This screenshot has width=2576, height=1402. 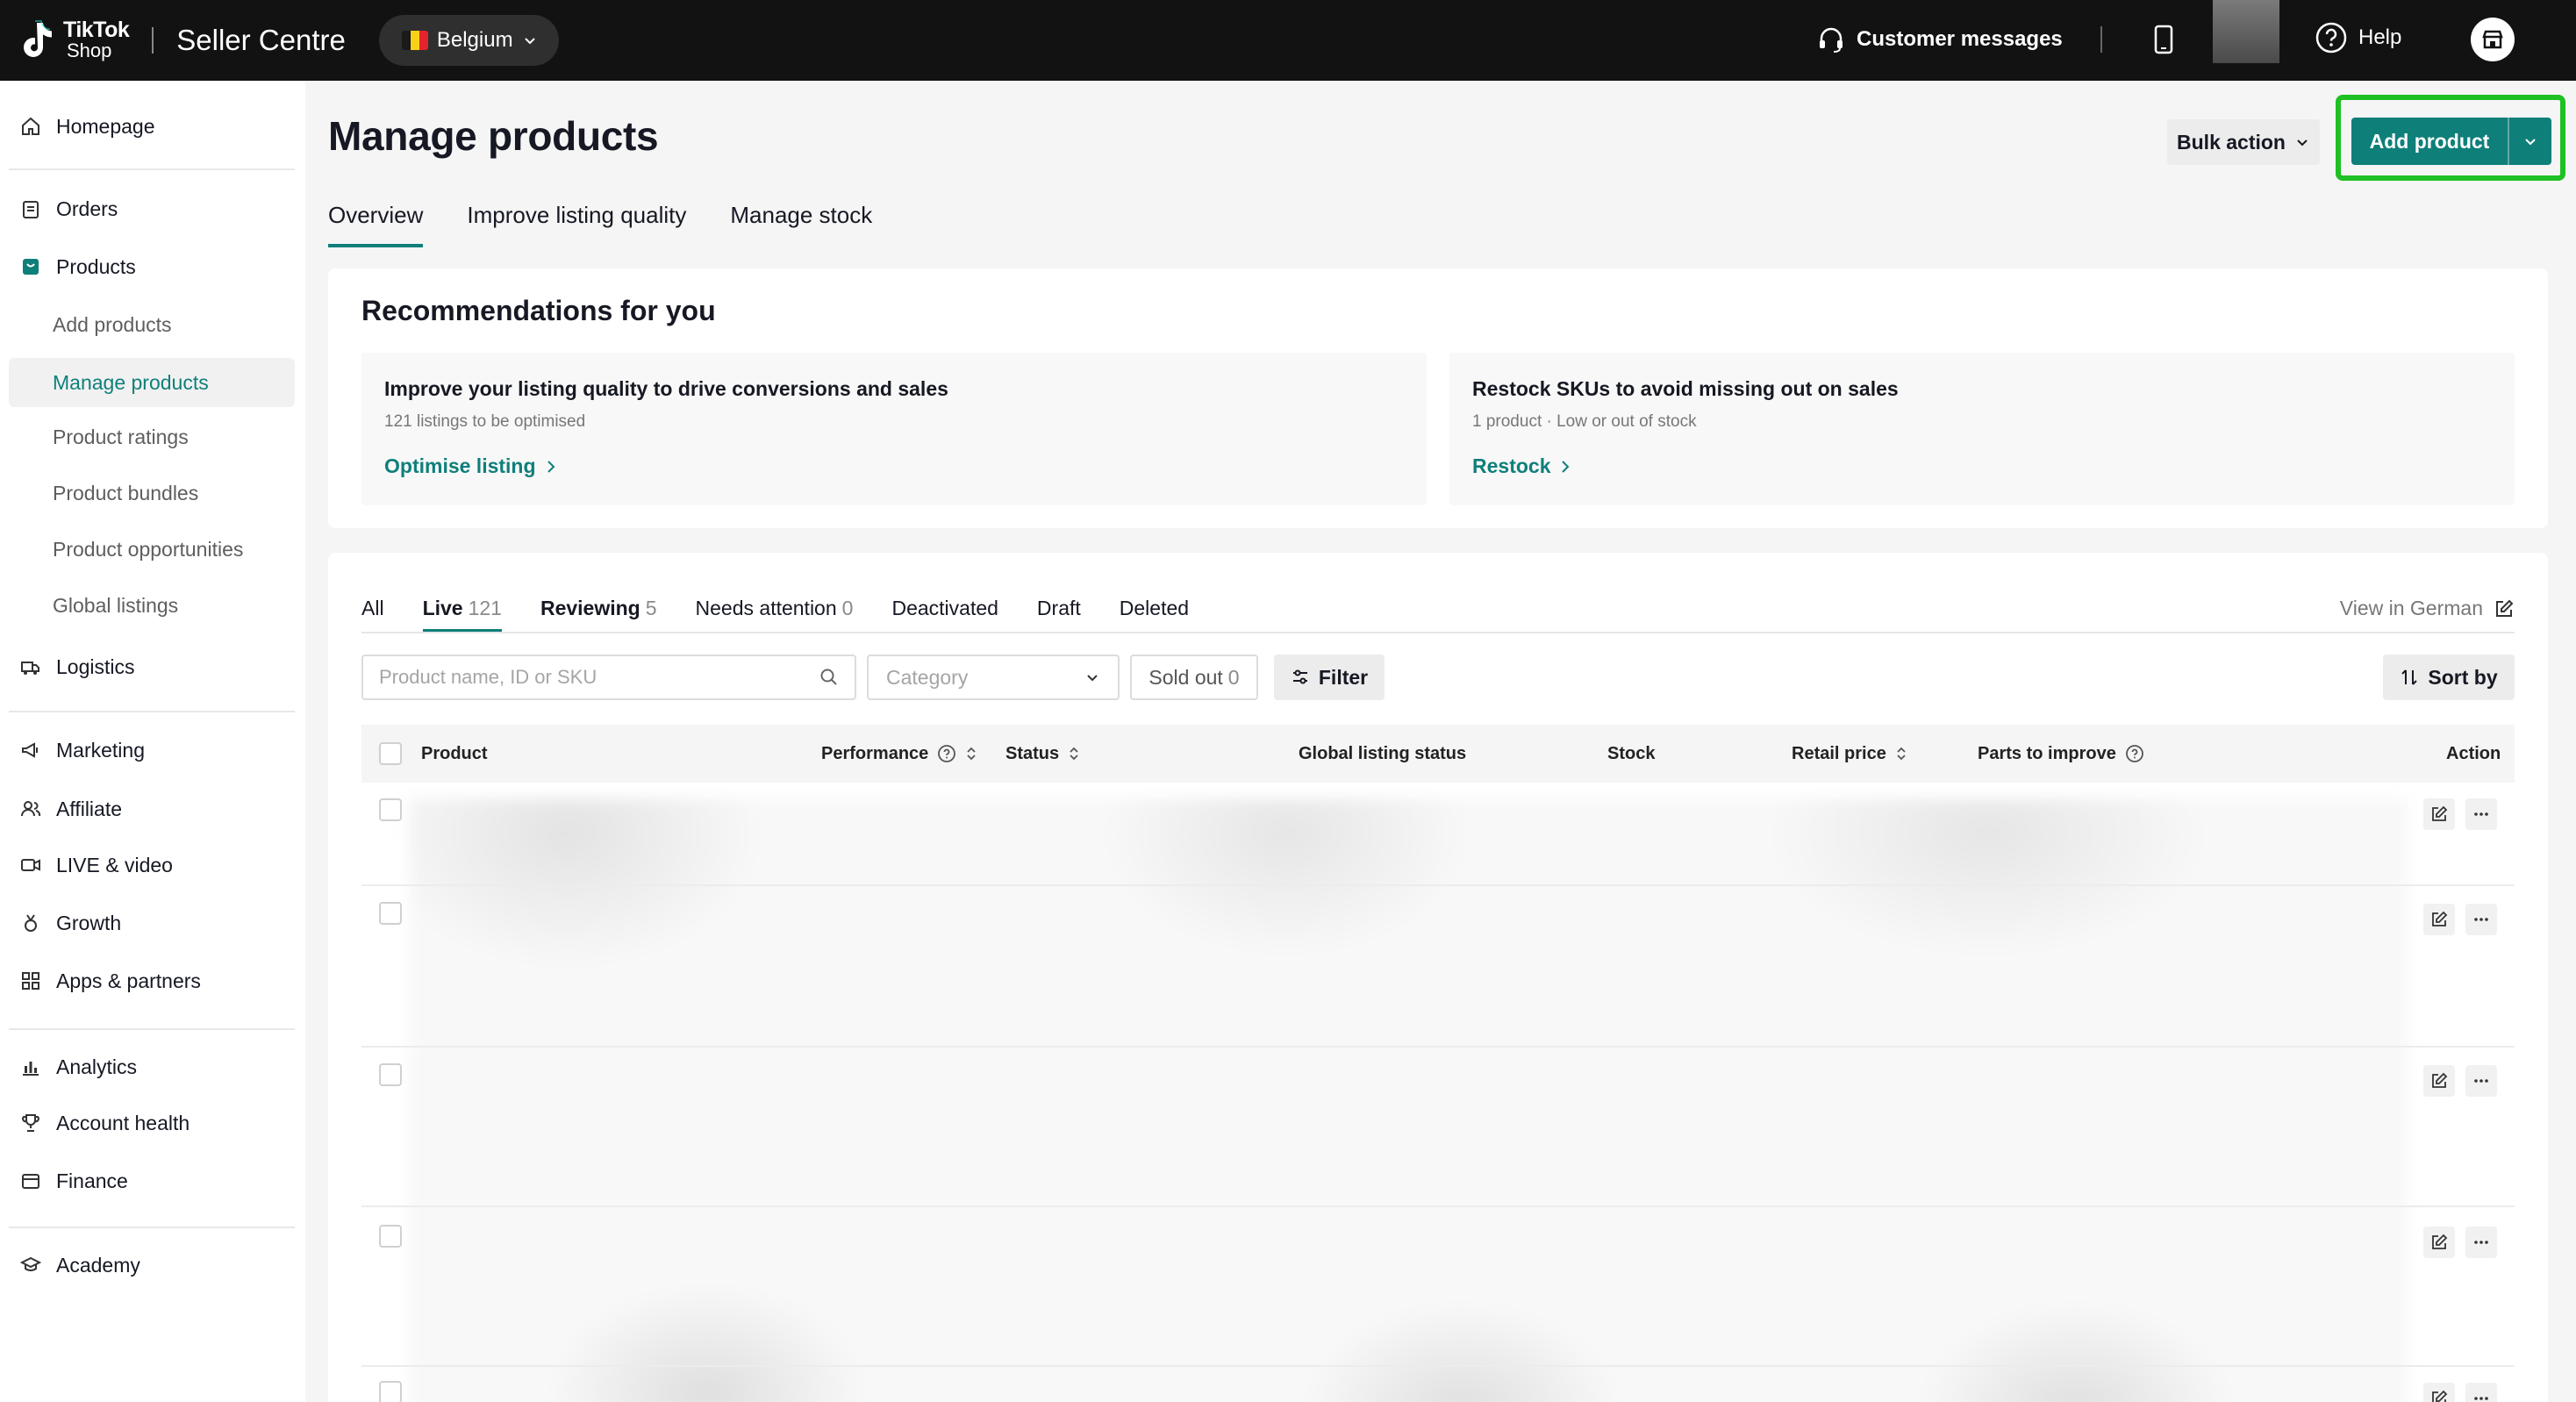 What do you see at coordinates (1631, 754) in the screenshot?
I see `column-stock: Stock` at bounding box center [1631, 754].